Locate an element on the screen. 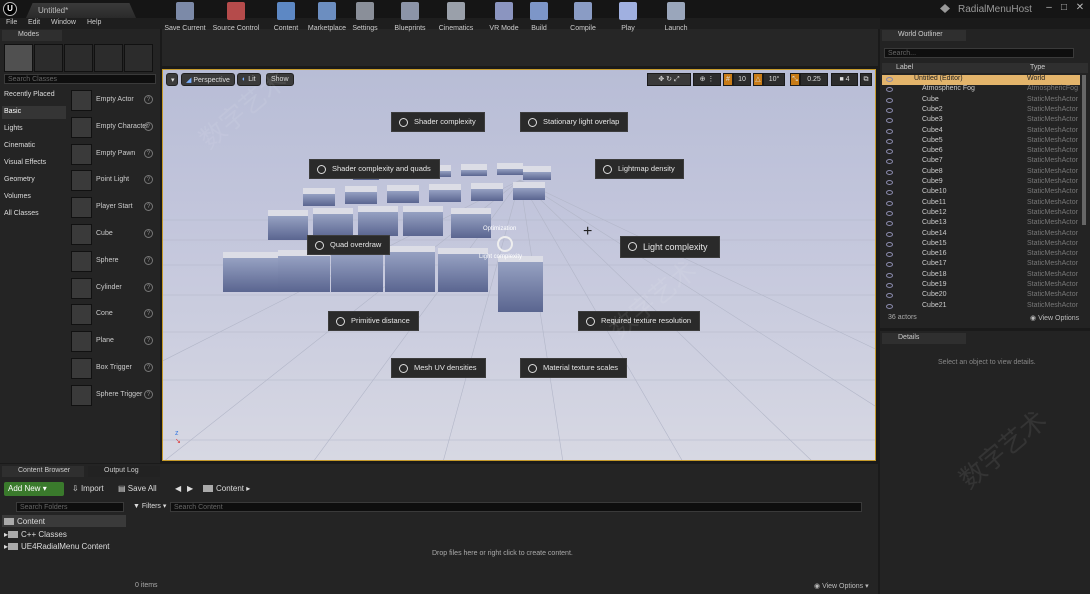 This screenshot has height=594, width=1090. outliner-row: Cube11 StaticMeshActor is located at coordinates (981, 204).